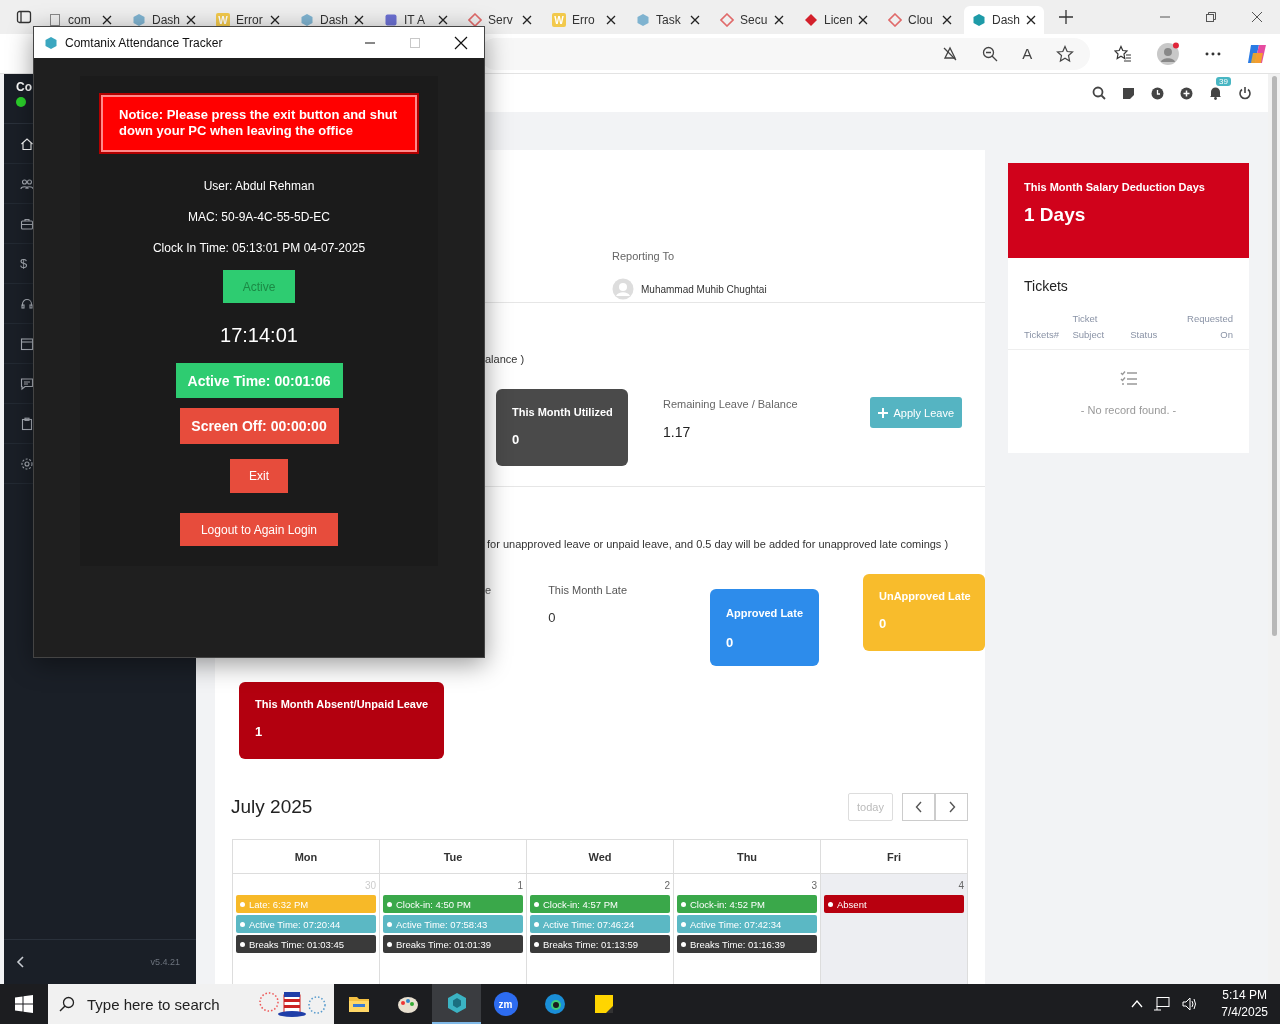 Image resolution: width=1280 pixels, height=1024 pixels. I want to click on calendar-icon, so click(27, 343).